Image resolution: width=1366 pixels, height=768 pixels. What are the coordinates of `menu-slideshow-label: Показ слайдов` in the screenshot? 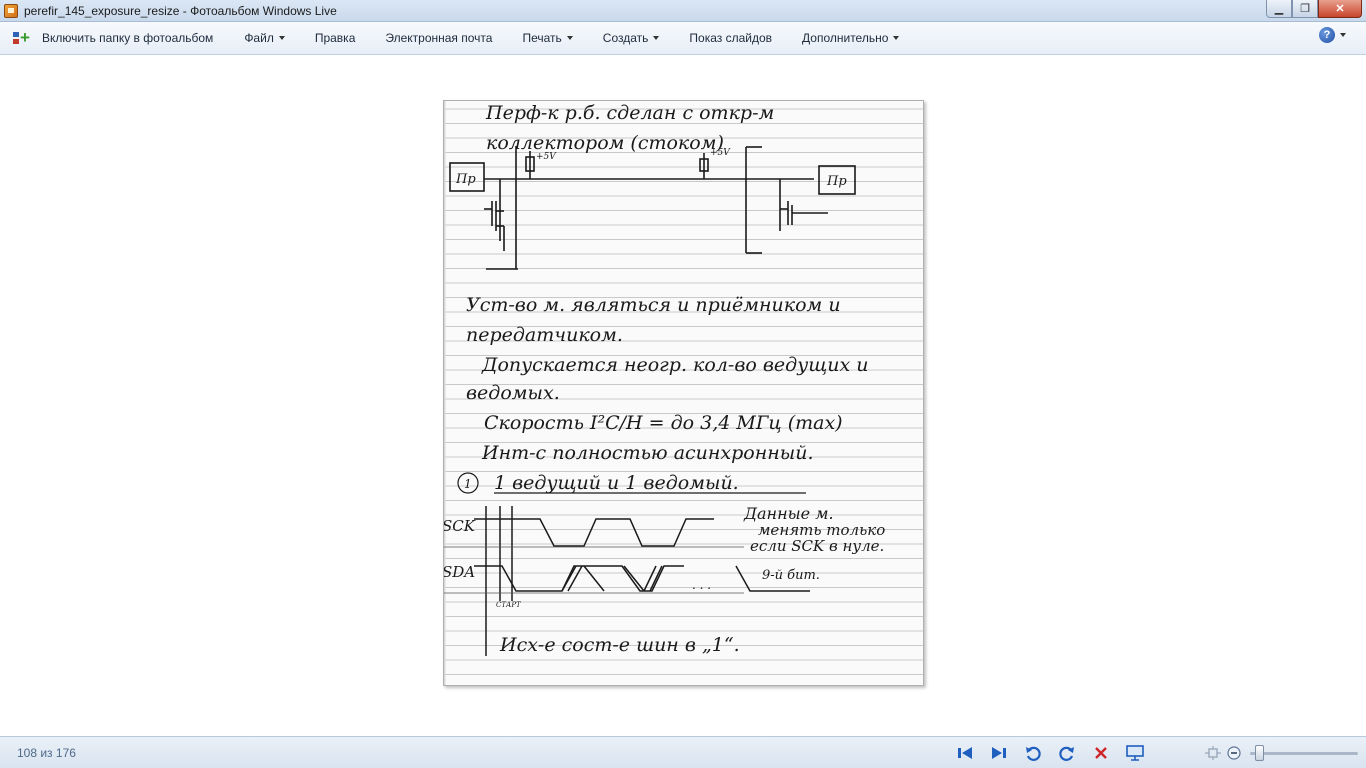 It's located at (731, 38).